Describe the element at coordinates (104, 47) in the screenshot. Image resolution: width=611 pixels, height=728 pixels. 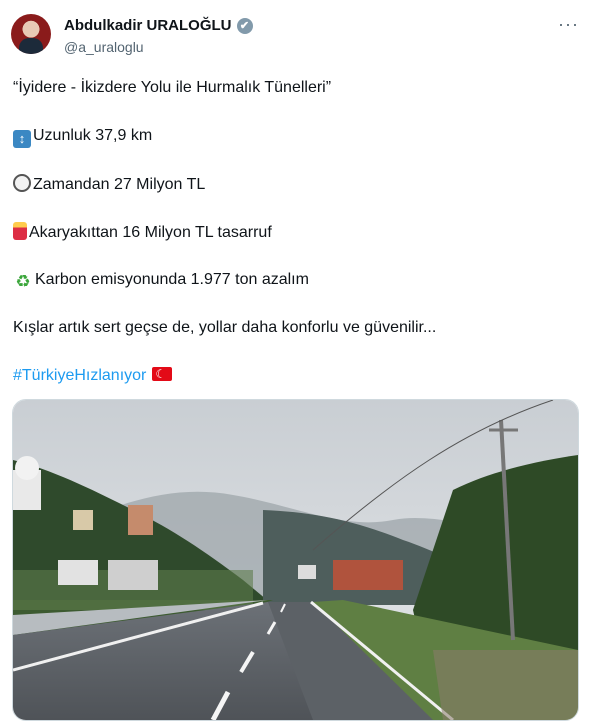
I see `author-handle: @a_uraloglu` at that location.